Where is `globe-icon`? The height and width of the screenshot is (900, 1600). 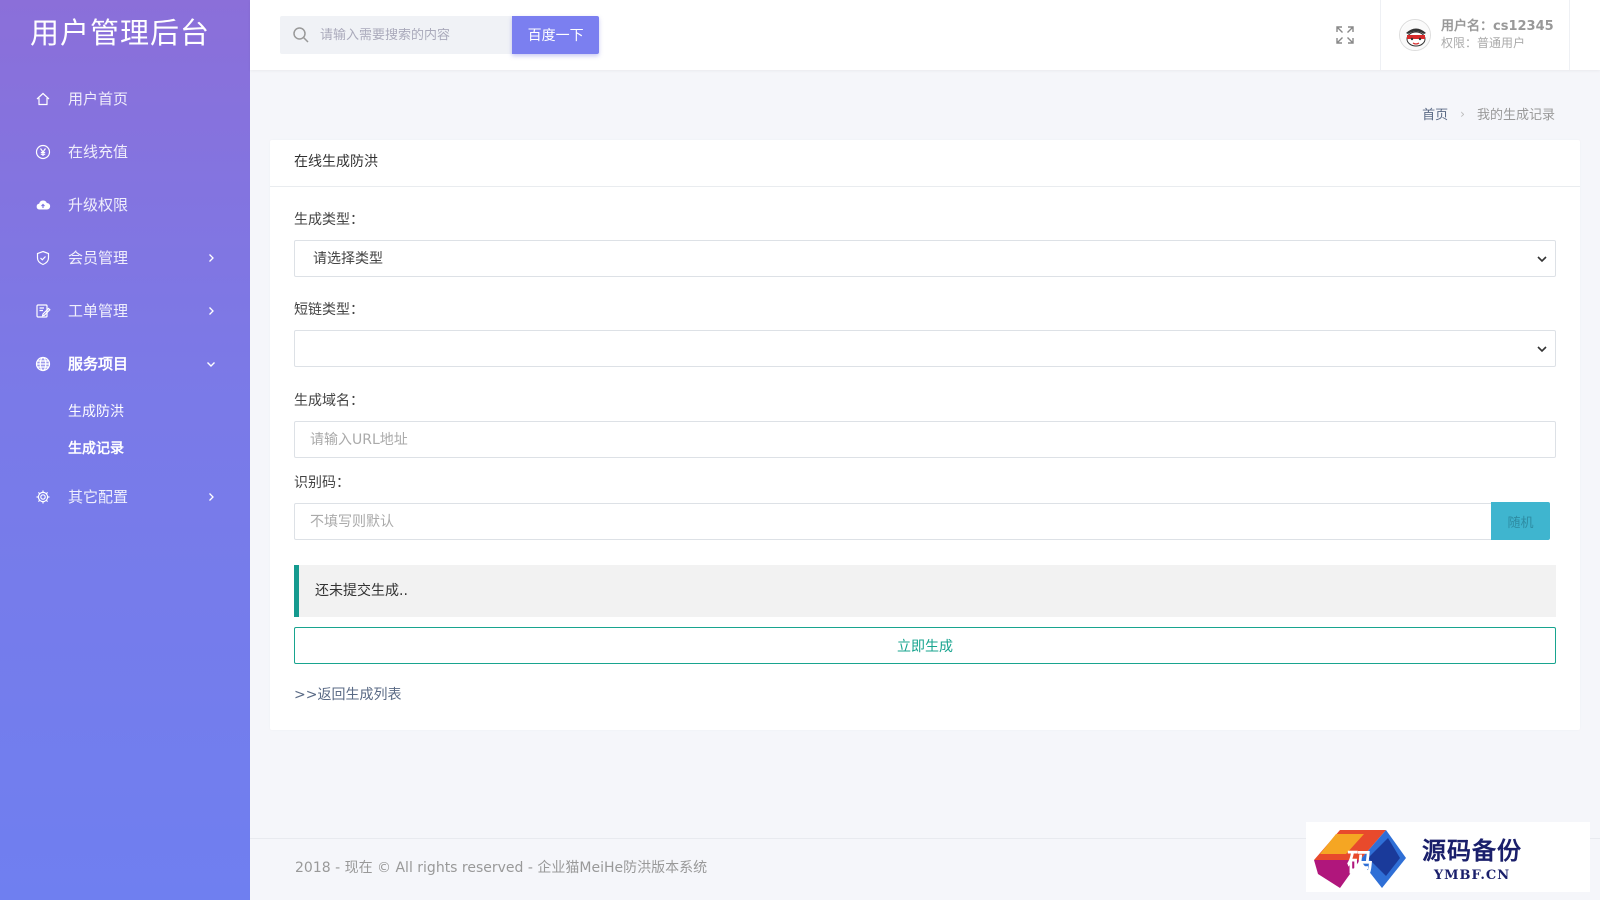
globe-icon is located at coordinates (43, 364).